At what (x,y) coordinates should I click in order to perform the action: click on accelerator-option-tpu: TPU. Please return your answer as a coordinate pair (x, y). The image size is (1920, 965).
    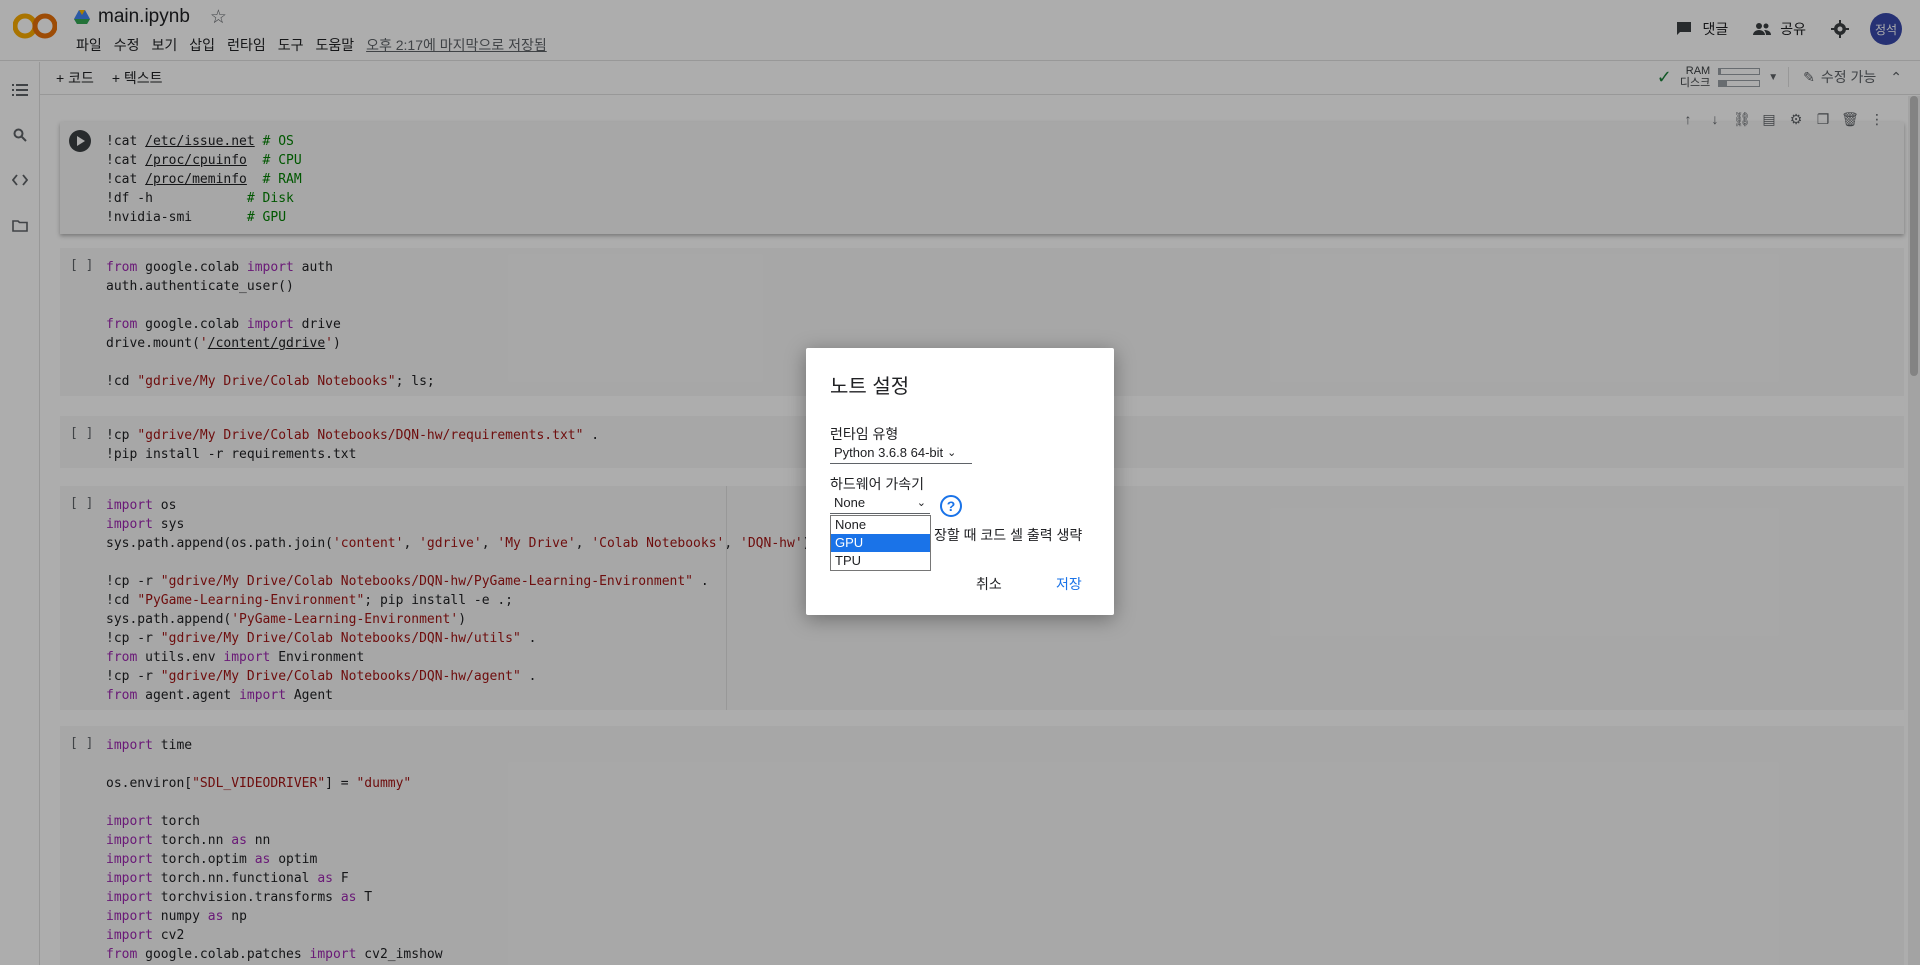
    Looking at the image, I should click on (880, 561).